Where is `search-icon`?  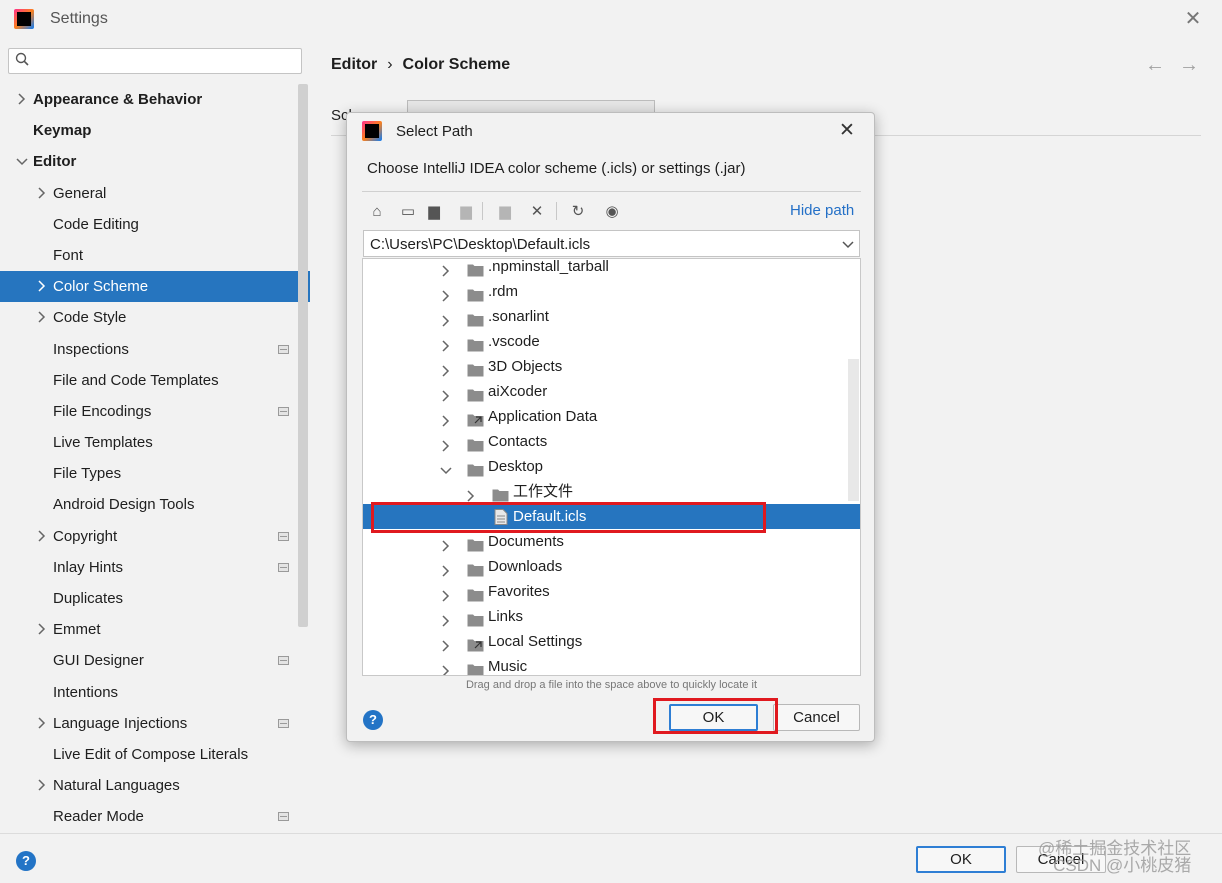
search-icon is located at coordinates (22, 59).